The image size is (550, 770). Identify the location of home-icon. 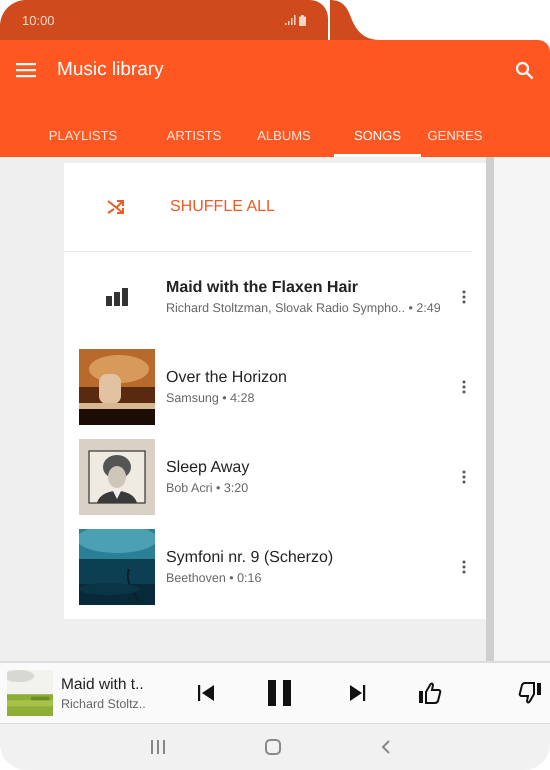
(272, 747).